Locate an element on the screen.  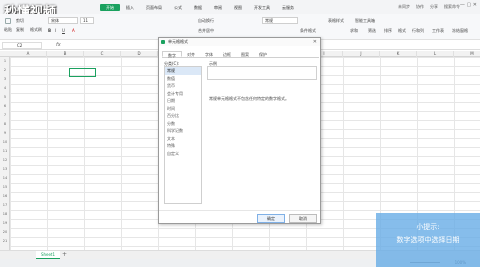
app-icon is located at coordinates (163, 42).